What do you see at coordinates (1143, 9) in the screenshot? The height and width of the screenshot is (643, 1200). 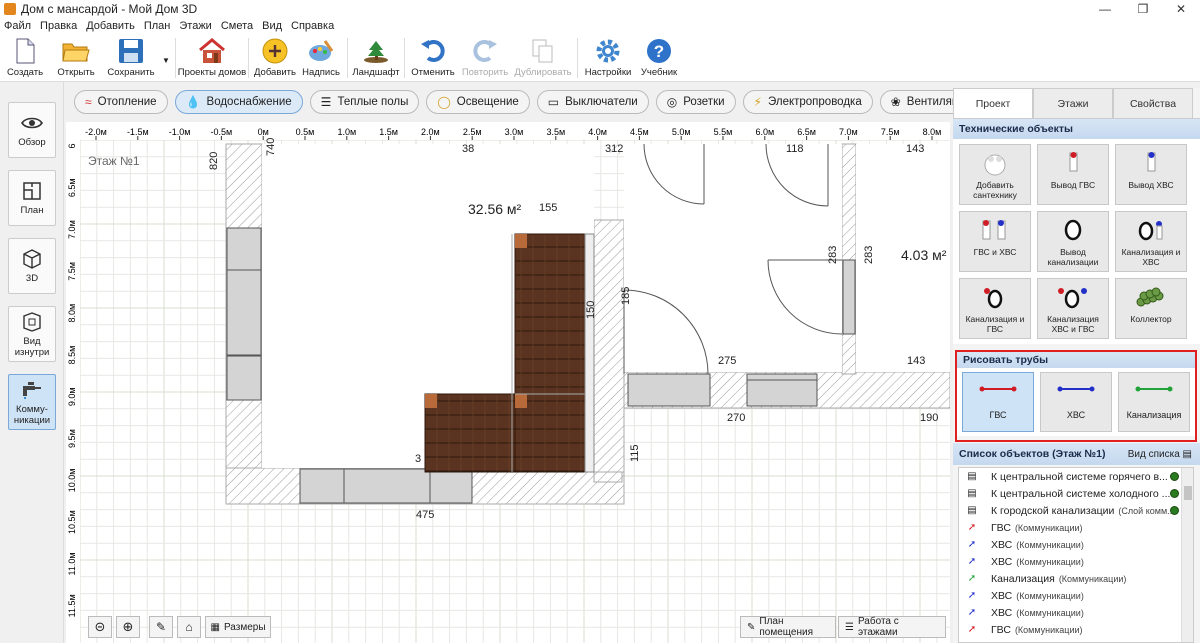 I see `maximize-icon: ❐` at bounding box center [1143, 9].